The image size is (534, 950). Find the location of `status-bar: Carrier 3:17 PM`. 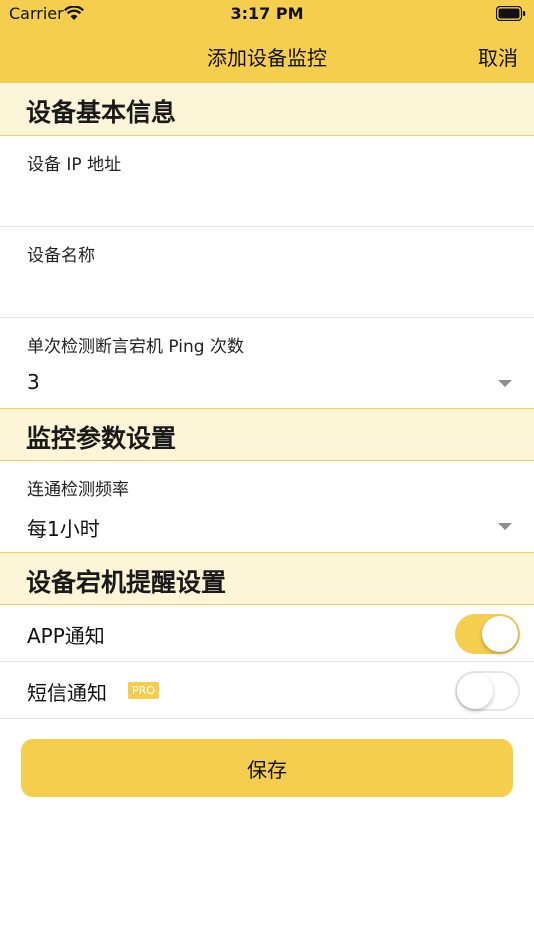

status-bar: Carrier 3:17 PM is located at coordinates (267, 14).